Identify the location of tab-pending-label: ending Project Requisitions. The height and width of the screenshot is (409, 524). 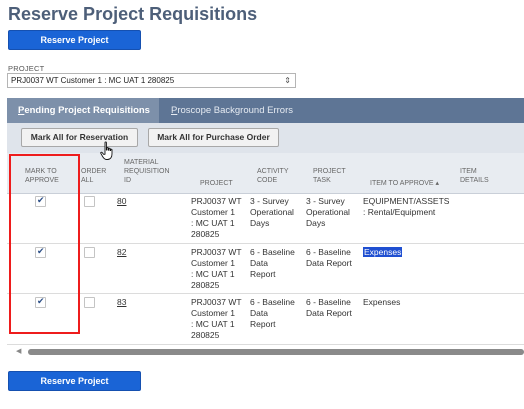
(87, 110).